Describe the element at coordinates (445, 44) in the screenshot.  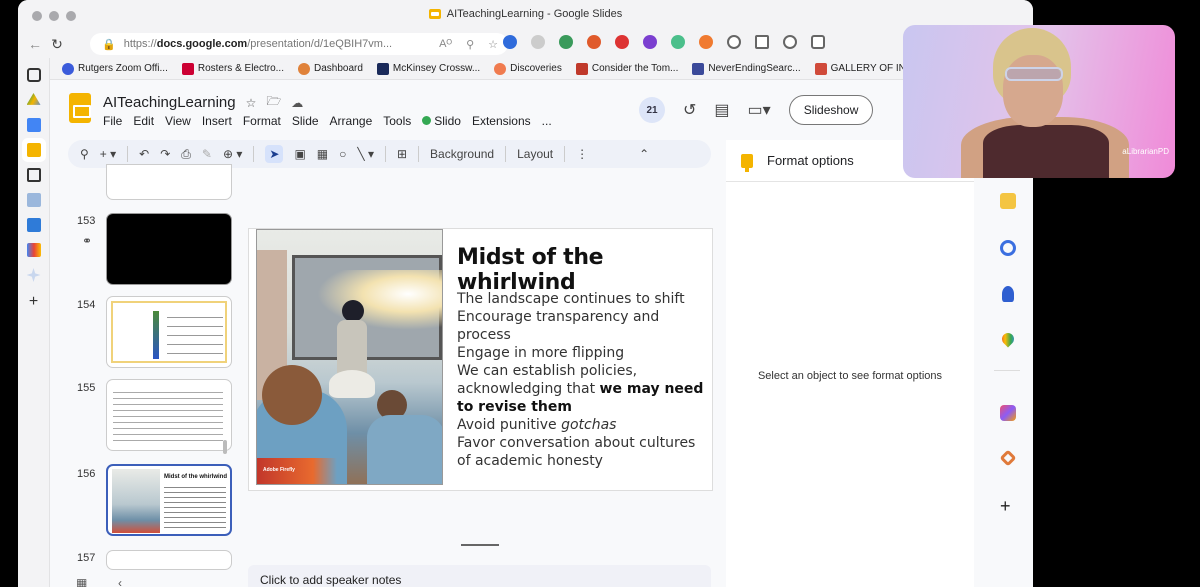
I see `read-aloud-icon: Aᴼ` at that location.